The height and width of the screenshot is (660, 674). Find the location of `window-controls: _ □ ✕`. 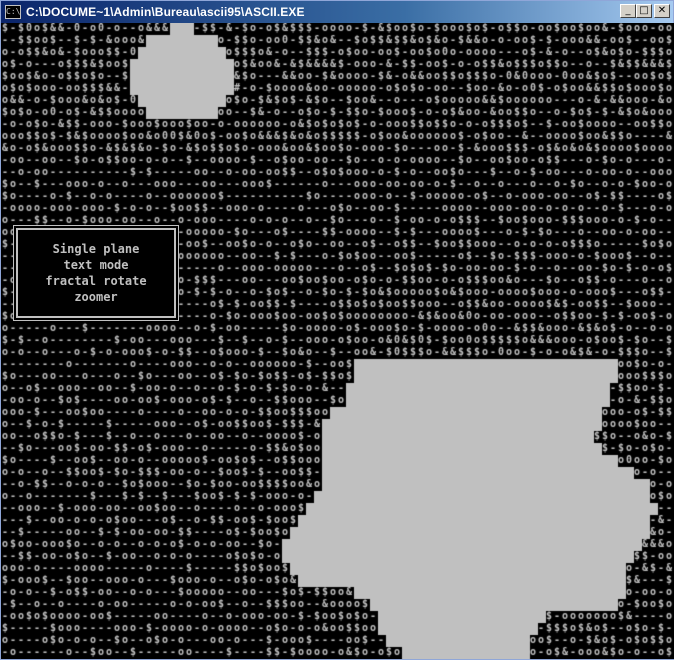

window-controls: _ □ ✕ is located at coordinates (645, 11).